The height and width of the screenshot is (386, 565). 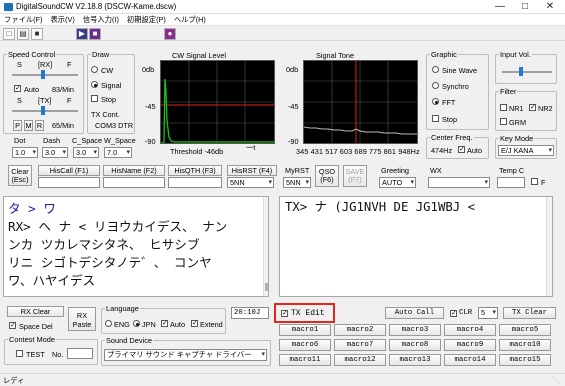 What do you see at coordinates (511, 182) in the screenshot?
I see `temp-input` at bounding box center [511, 182].